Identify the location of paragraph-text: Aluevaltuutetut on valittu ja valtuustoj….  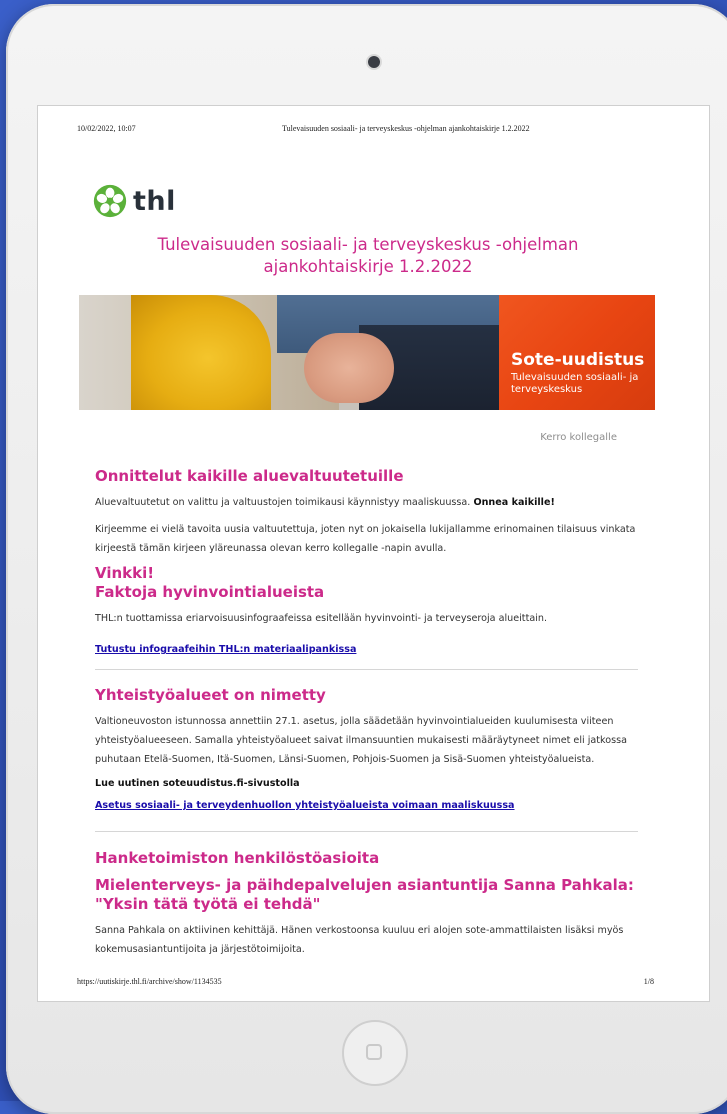
(283, 502).